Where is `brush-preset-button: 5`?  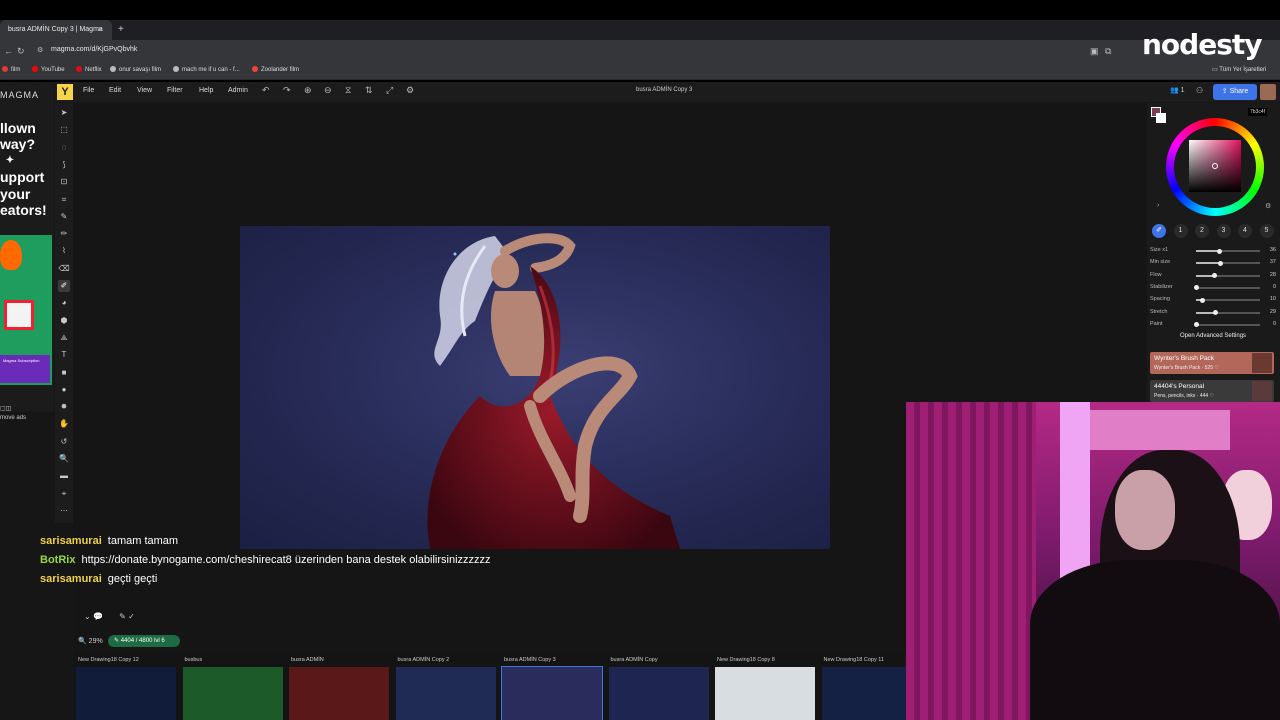 brush-preset-button: 5 is located at coordinates (1266, 231).